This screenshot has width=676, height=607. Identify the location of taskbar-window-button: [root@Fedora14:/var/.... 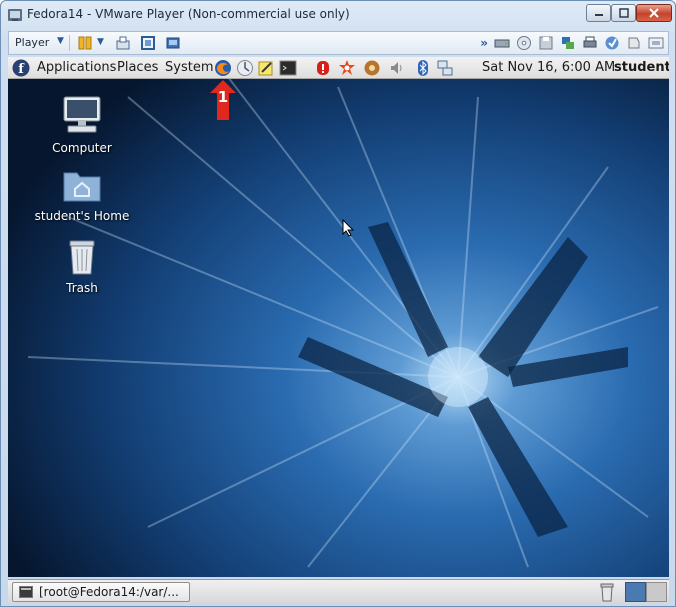
(101, 592).